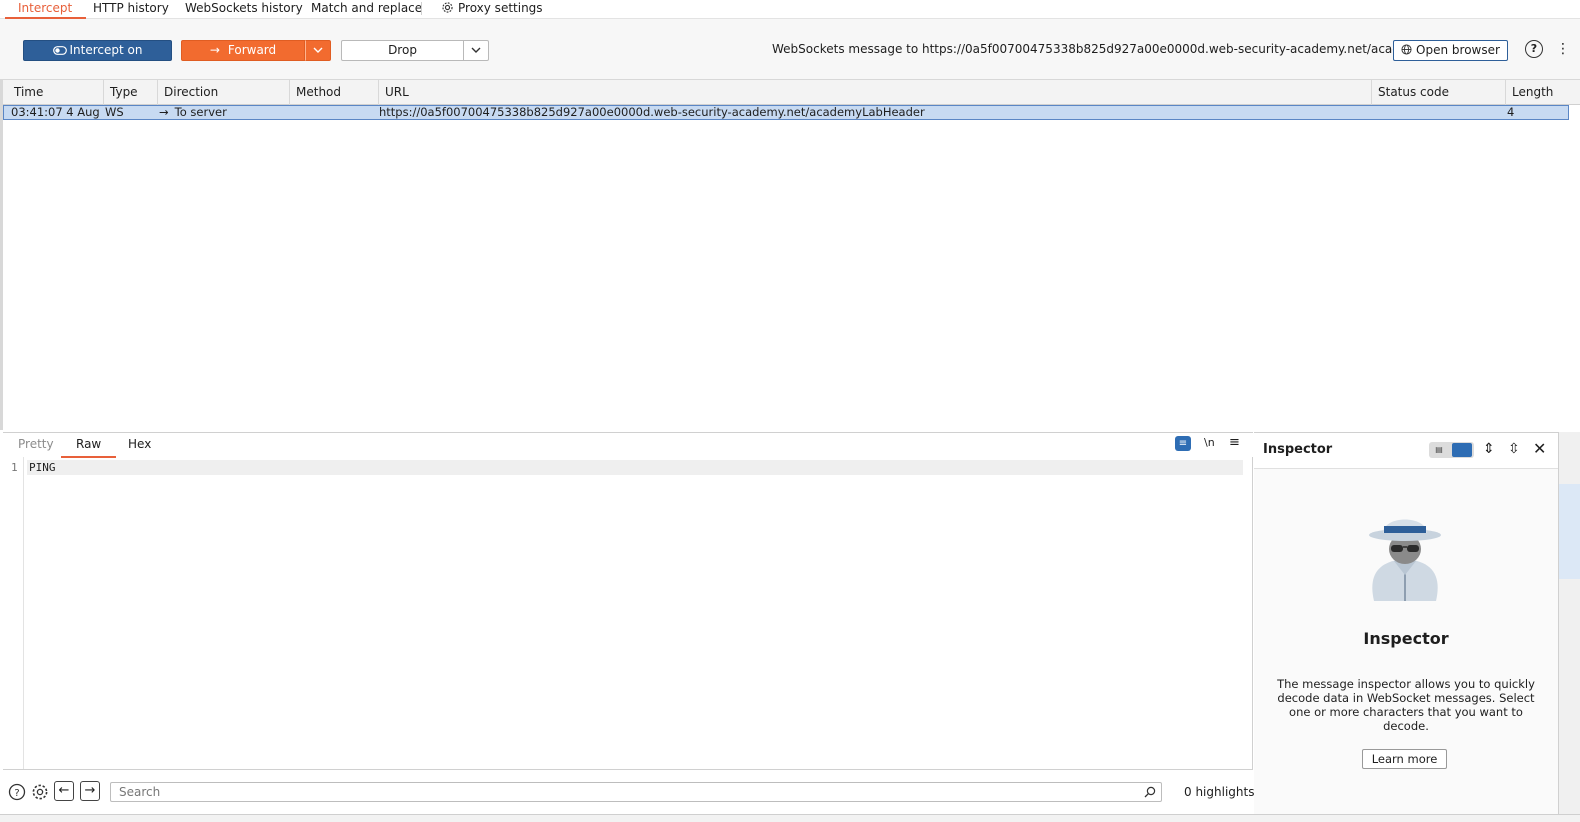 This screenshot has width=1580, height=822. Describe the element at coordinates (224, 92) in the screenshot. I see `column-direction: Direction` at that location.